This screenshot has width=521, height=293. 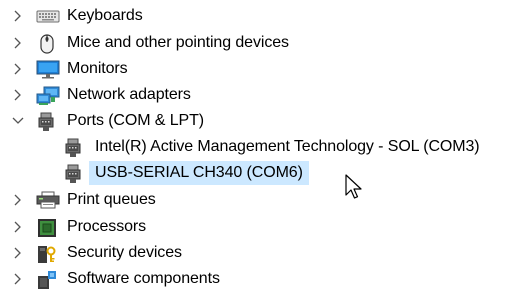 I want to click on processor-icon, so click(x=46, y=227).